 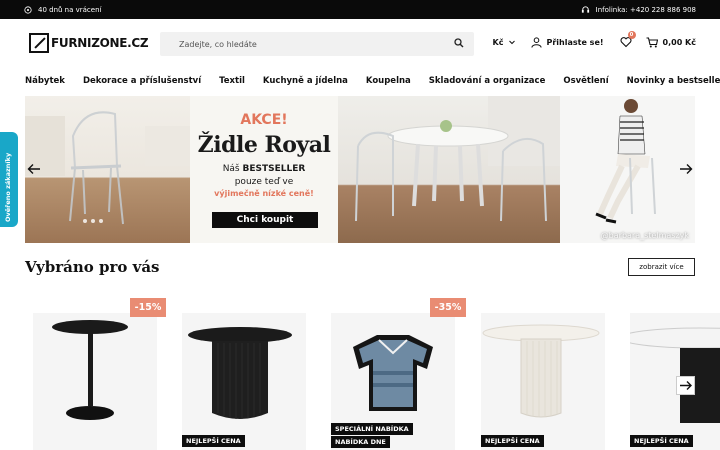 I want to click on returns-info: 40 dnů na vrácení, so click(x=62, y=10).